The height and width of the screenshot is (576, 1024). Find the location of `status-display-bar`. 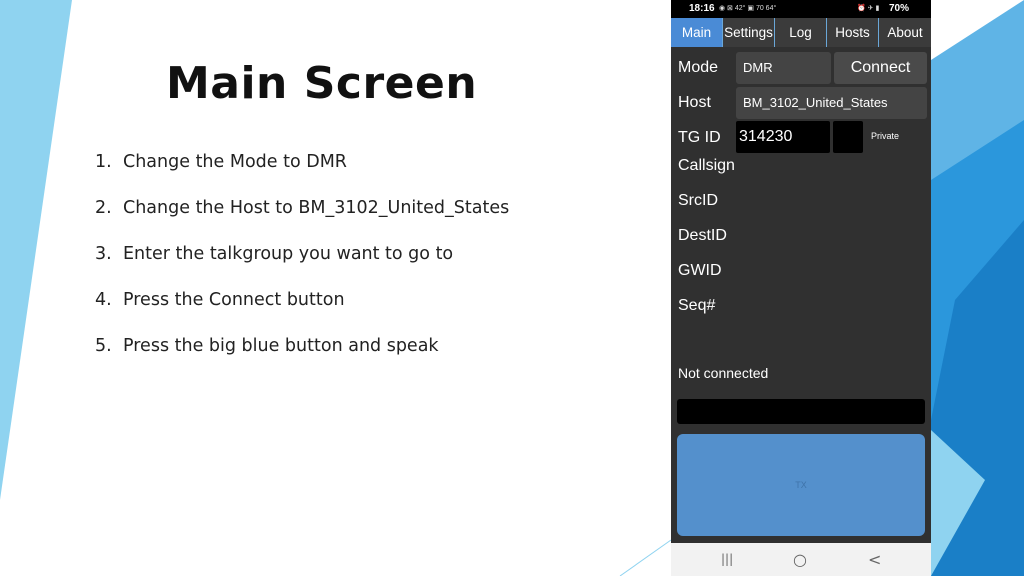

status-display-bar is located at coordinates (801, 411).